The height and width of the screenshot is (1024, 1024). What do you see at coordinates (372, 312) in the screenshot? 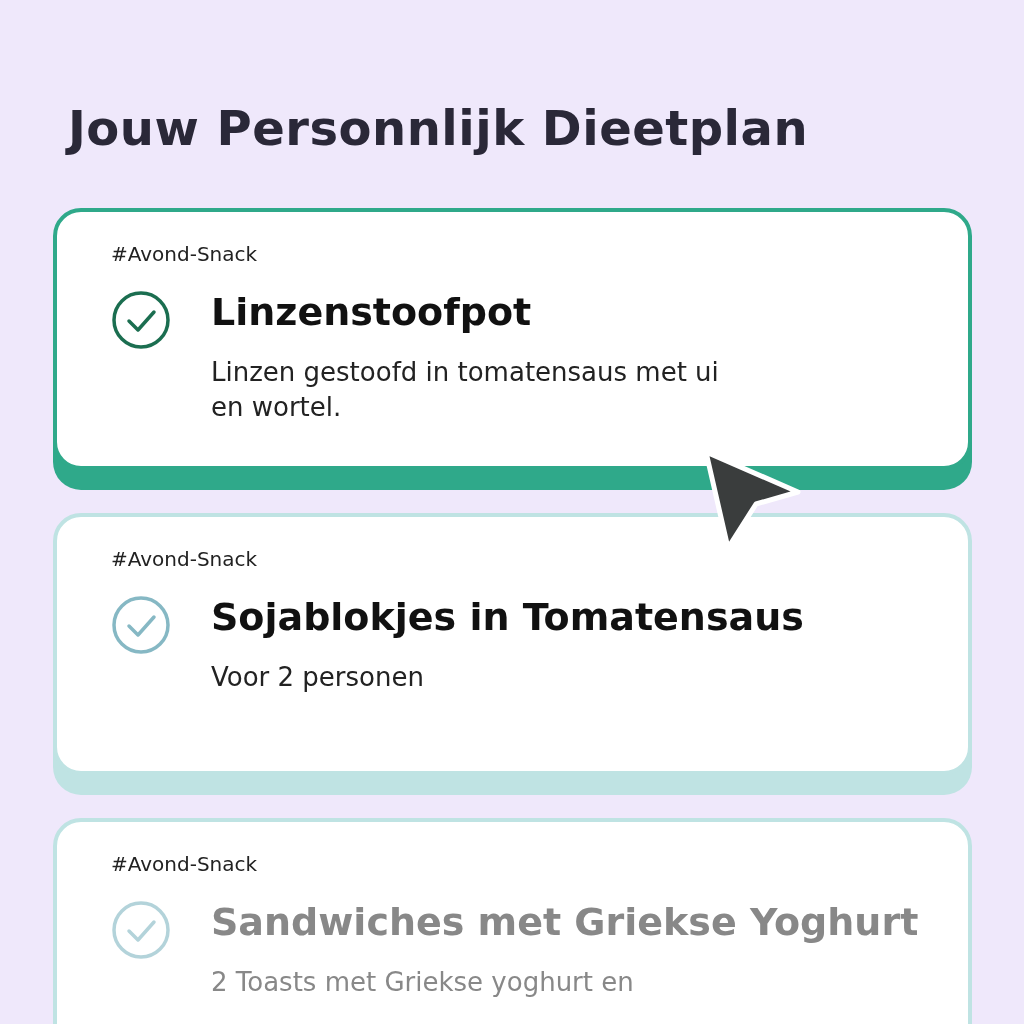
I see `meal-name: Linzenstoofpot` at bounding box center [372, 312].